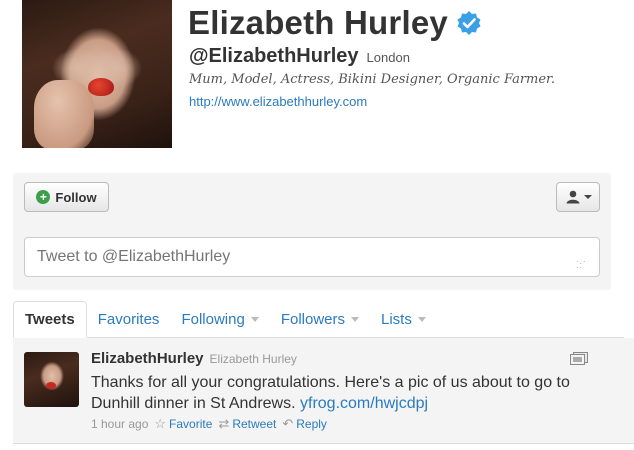 The image size is (634, 450). What do you see at coordinates (572, 197) in the screenshot?
I see `user-icon` at bounding box center [572, 197].